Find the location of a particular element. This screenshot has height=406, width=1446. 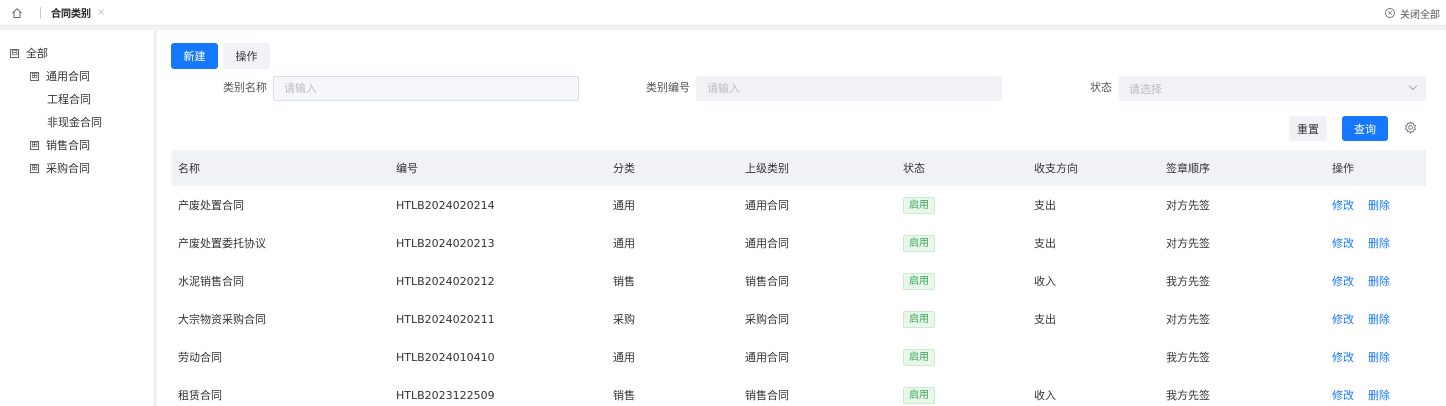

cell-category: 销售 is located at coordinates (624, 281).